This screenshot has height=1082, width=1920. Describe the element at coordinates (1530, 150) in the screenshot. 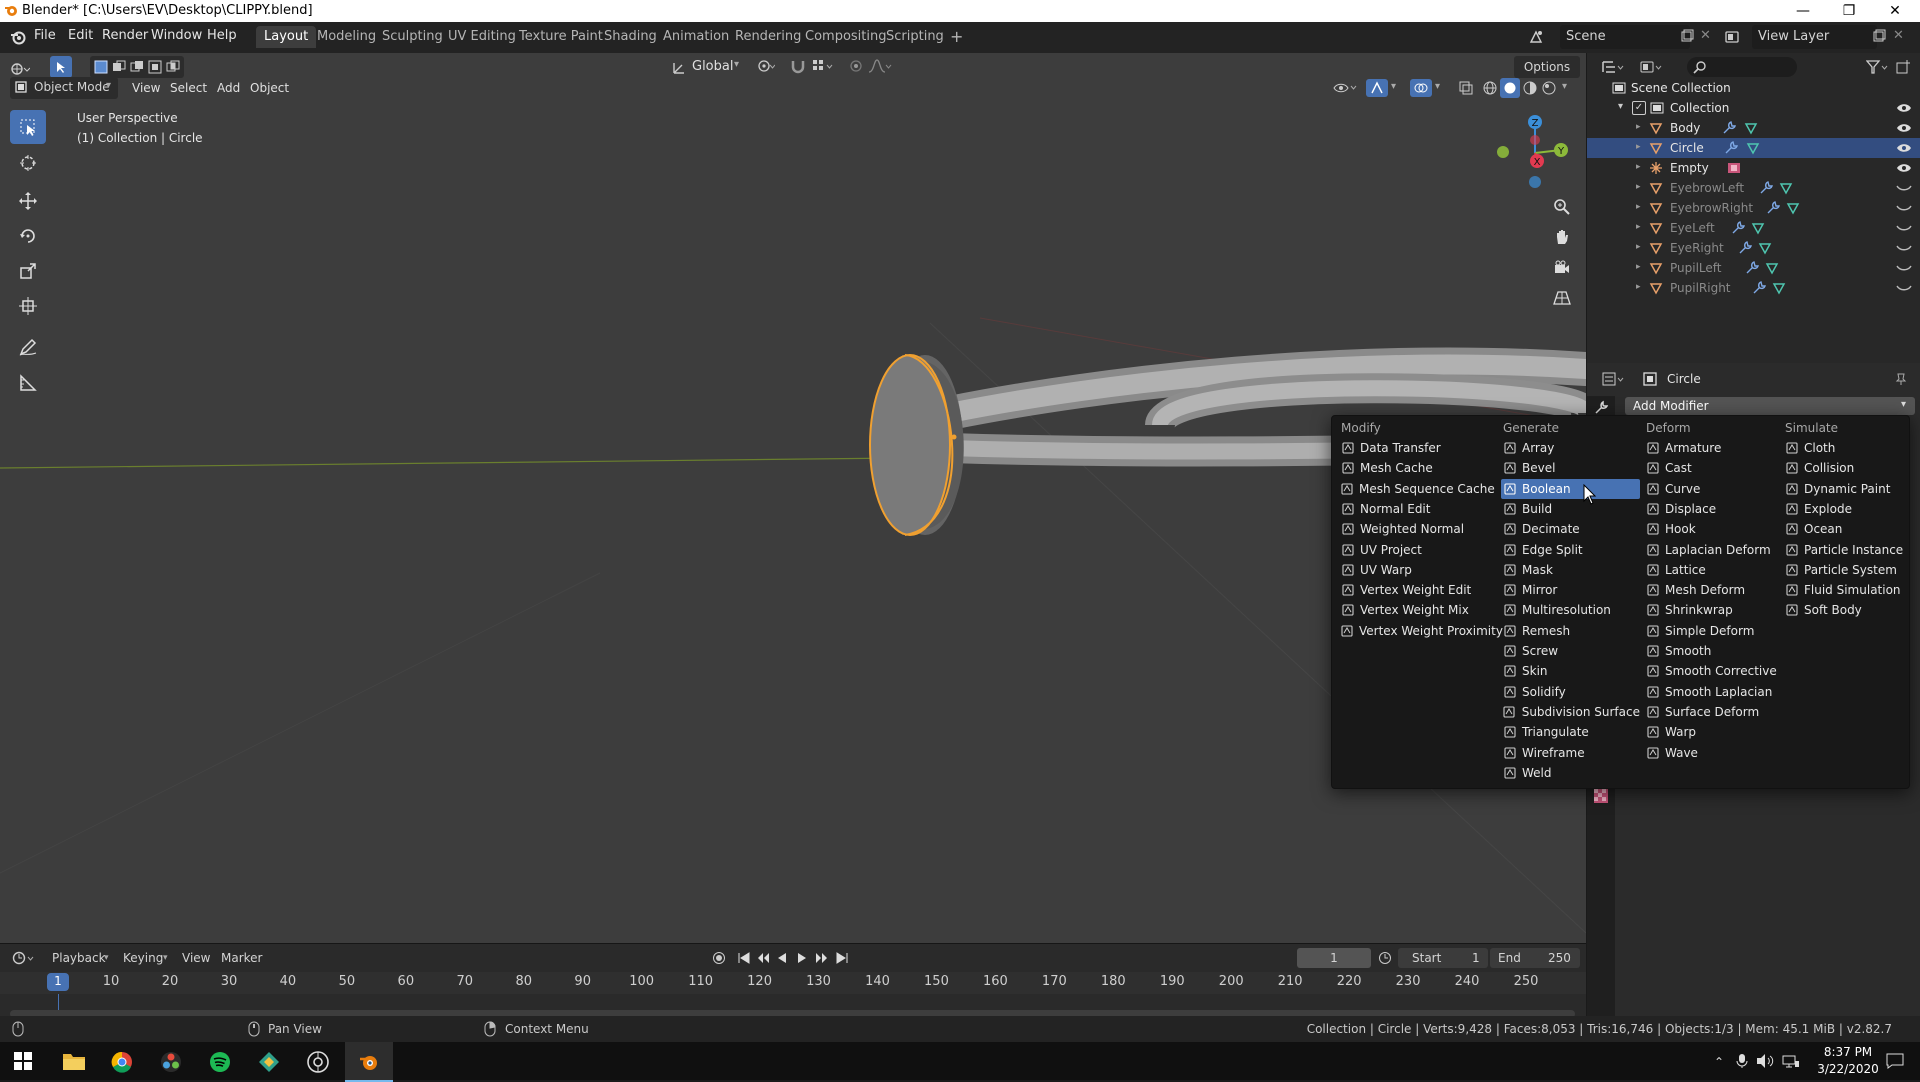

I see `navigation-gizmo: Z Y X` at that location.